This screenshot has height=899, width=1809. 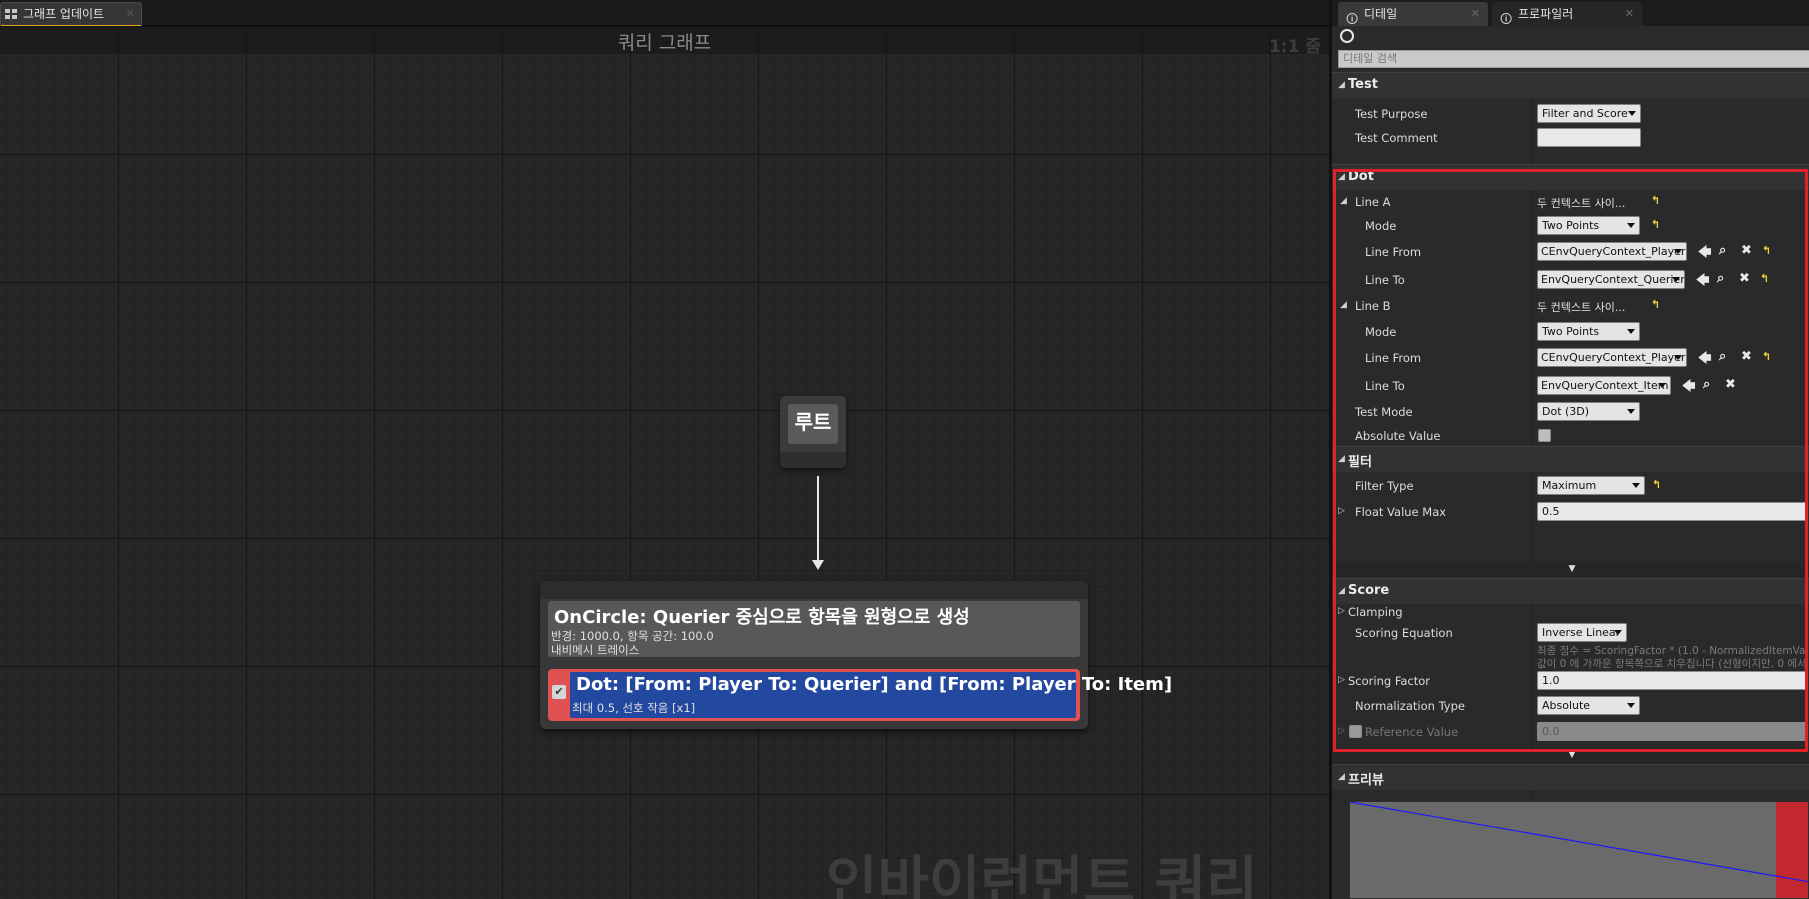 I want to click on score-preview-graph, so click(x=1579, y=850).